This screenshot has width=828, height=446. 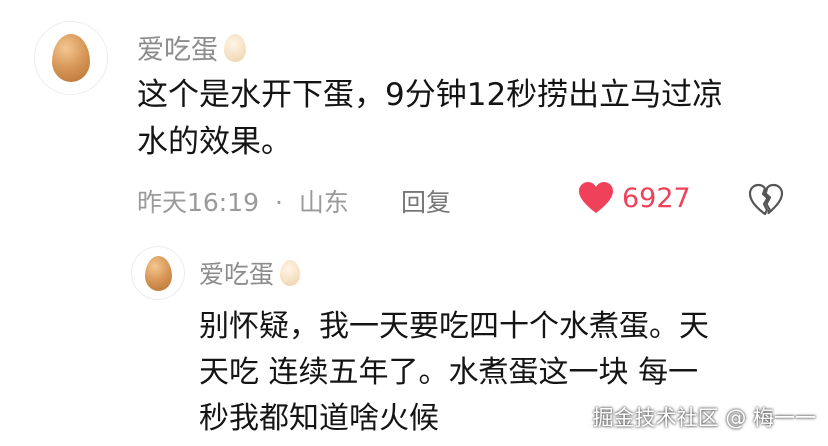 I want to click on avatar, so click(x=71, y=58).